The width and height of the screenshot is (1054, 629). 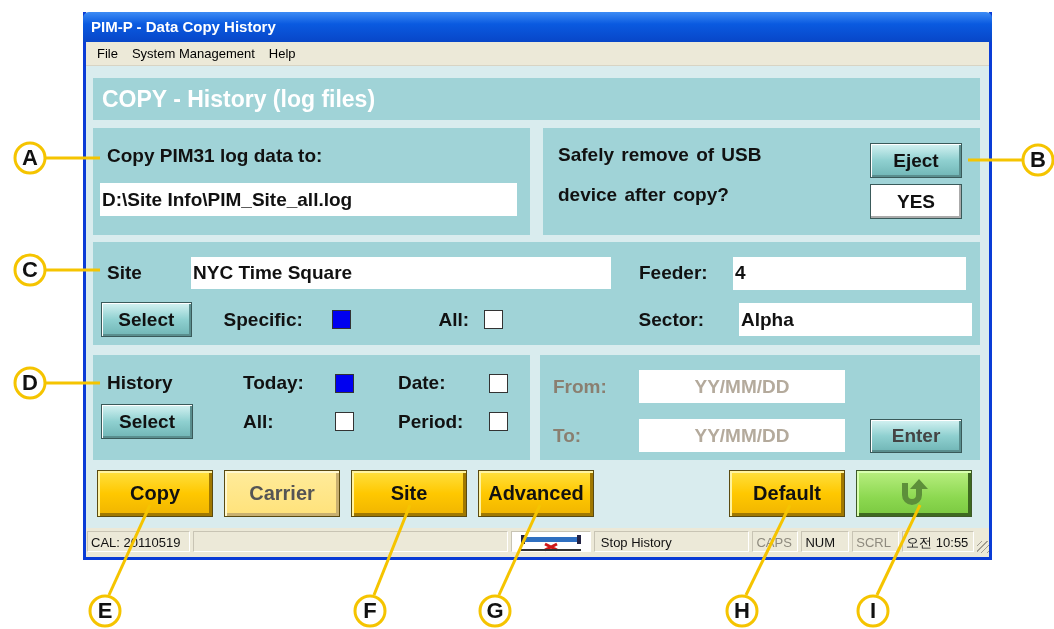 I want to click on section-header: COPY - History (log files), so click(x=536, y=99).